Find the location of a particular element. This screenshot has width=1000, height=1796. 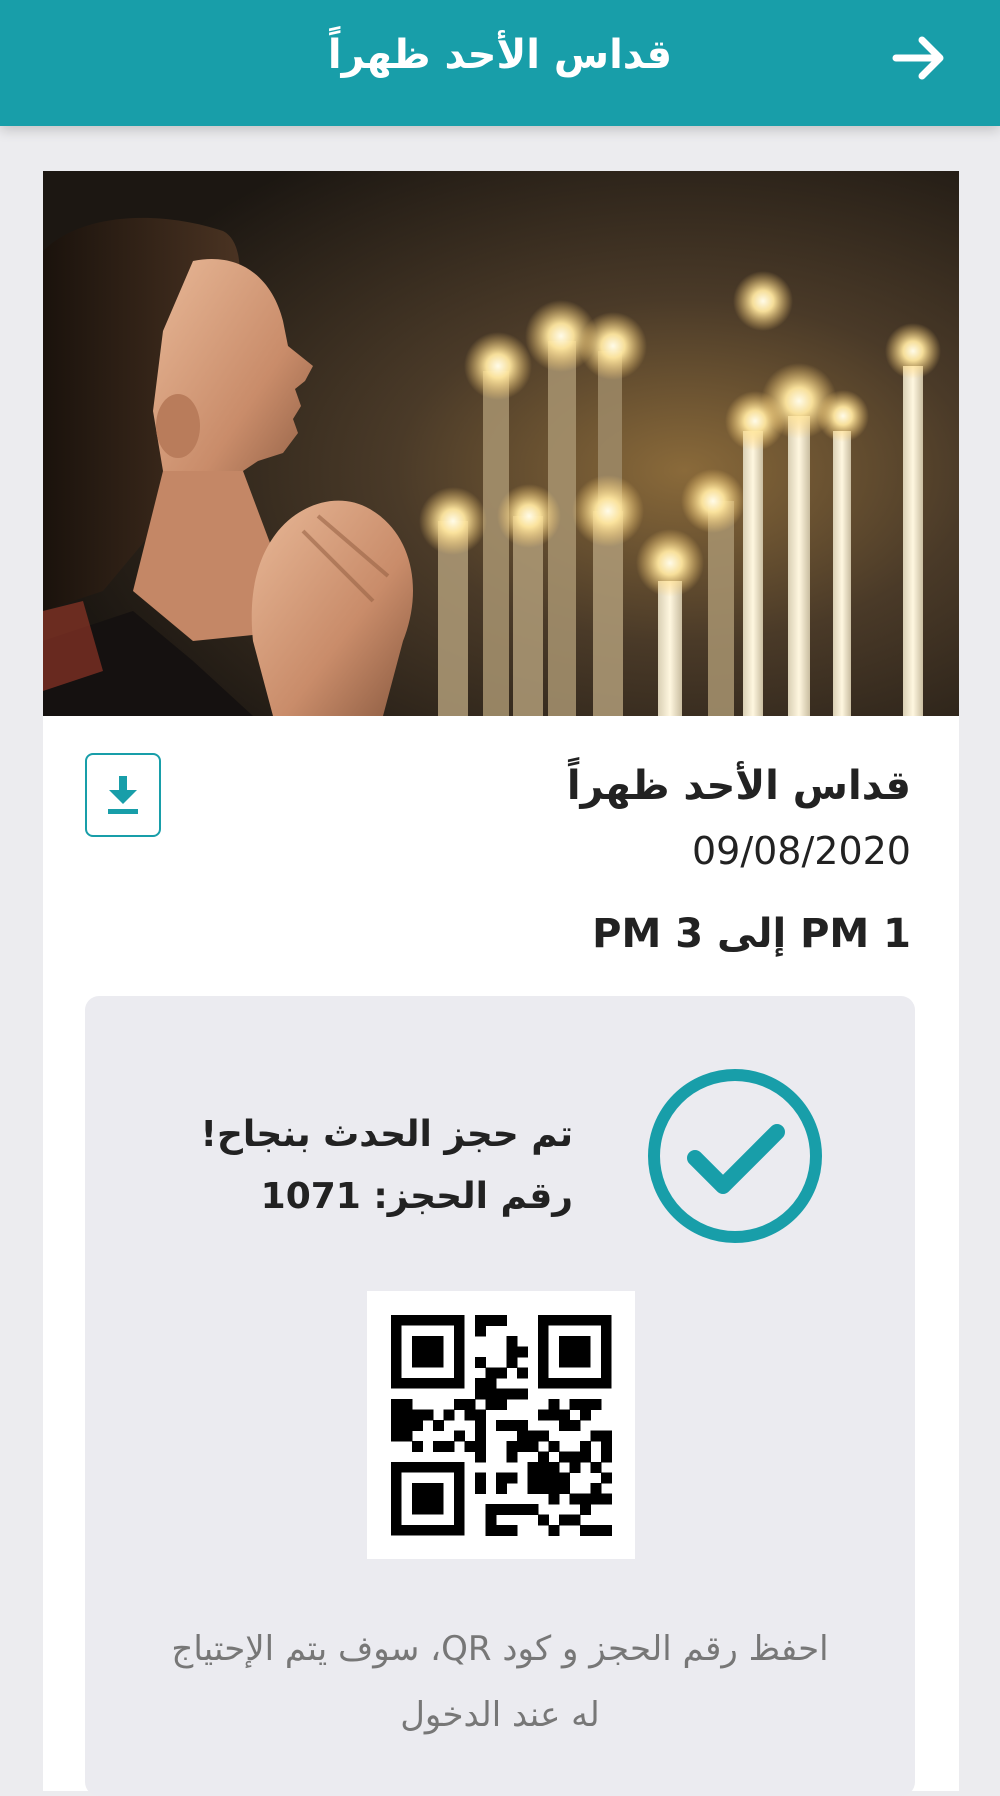

booking-number-line: رقم الحجز: 1071 is located at coordinates (417, 1196).